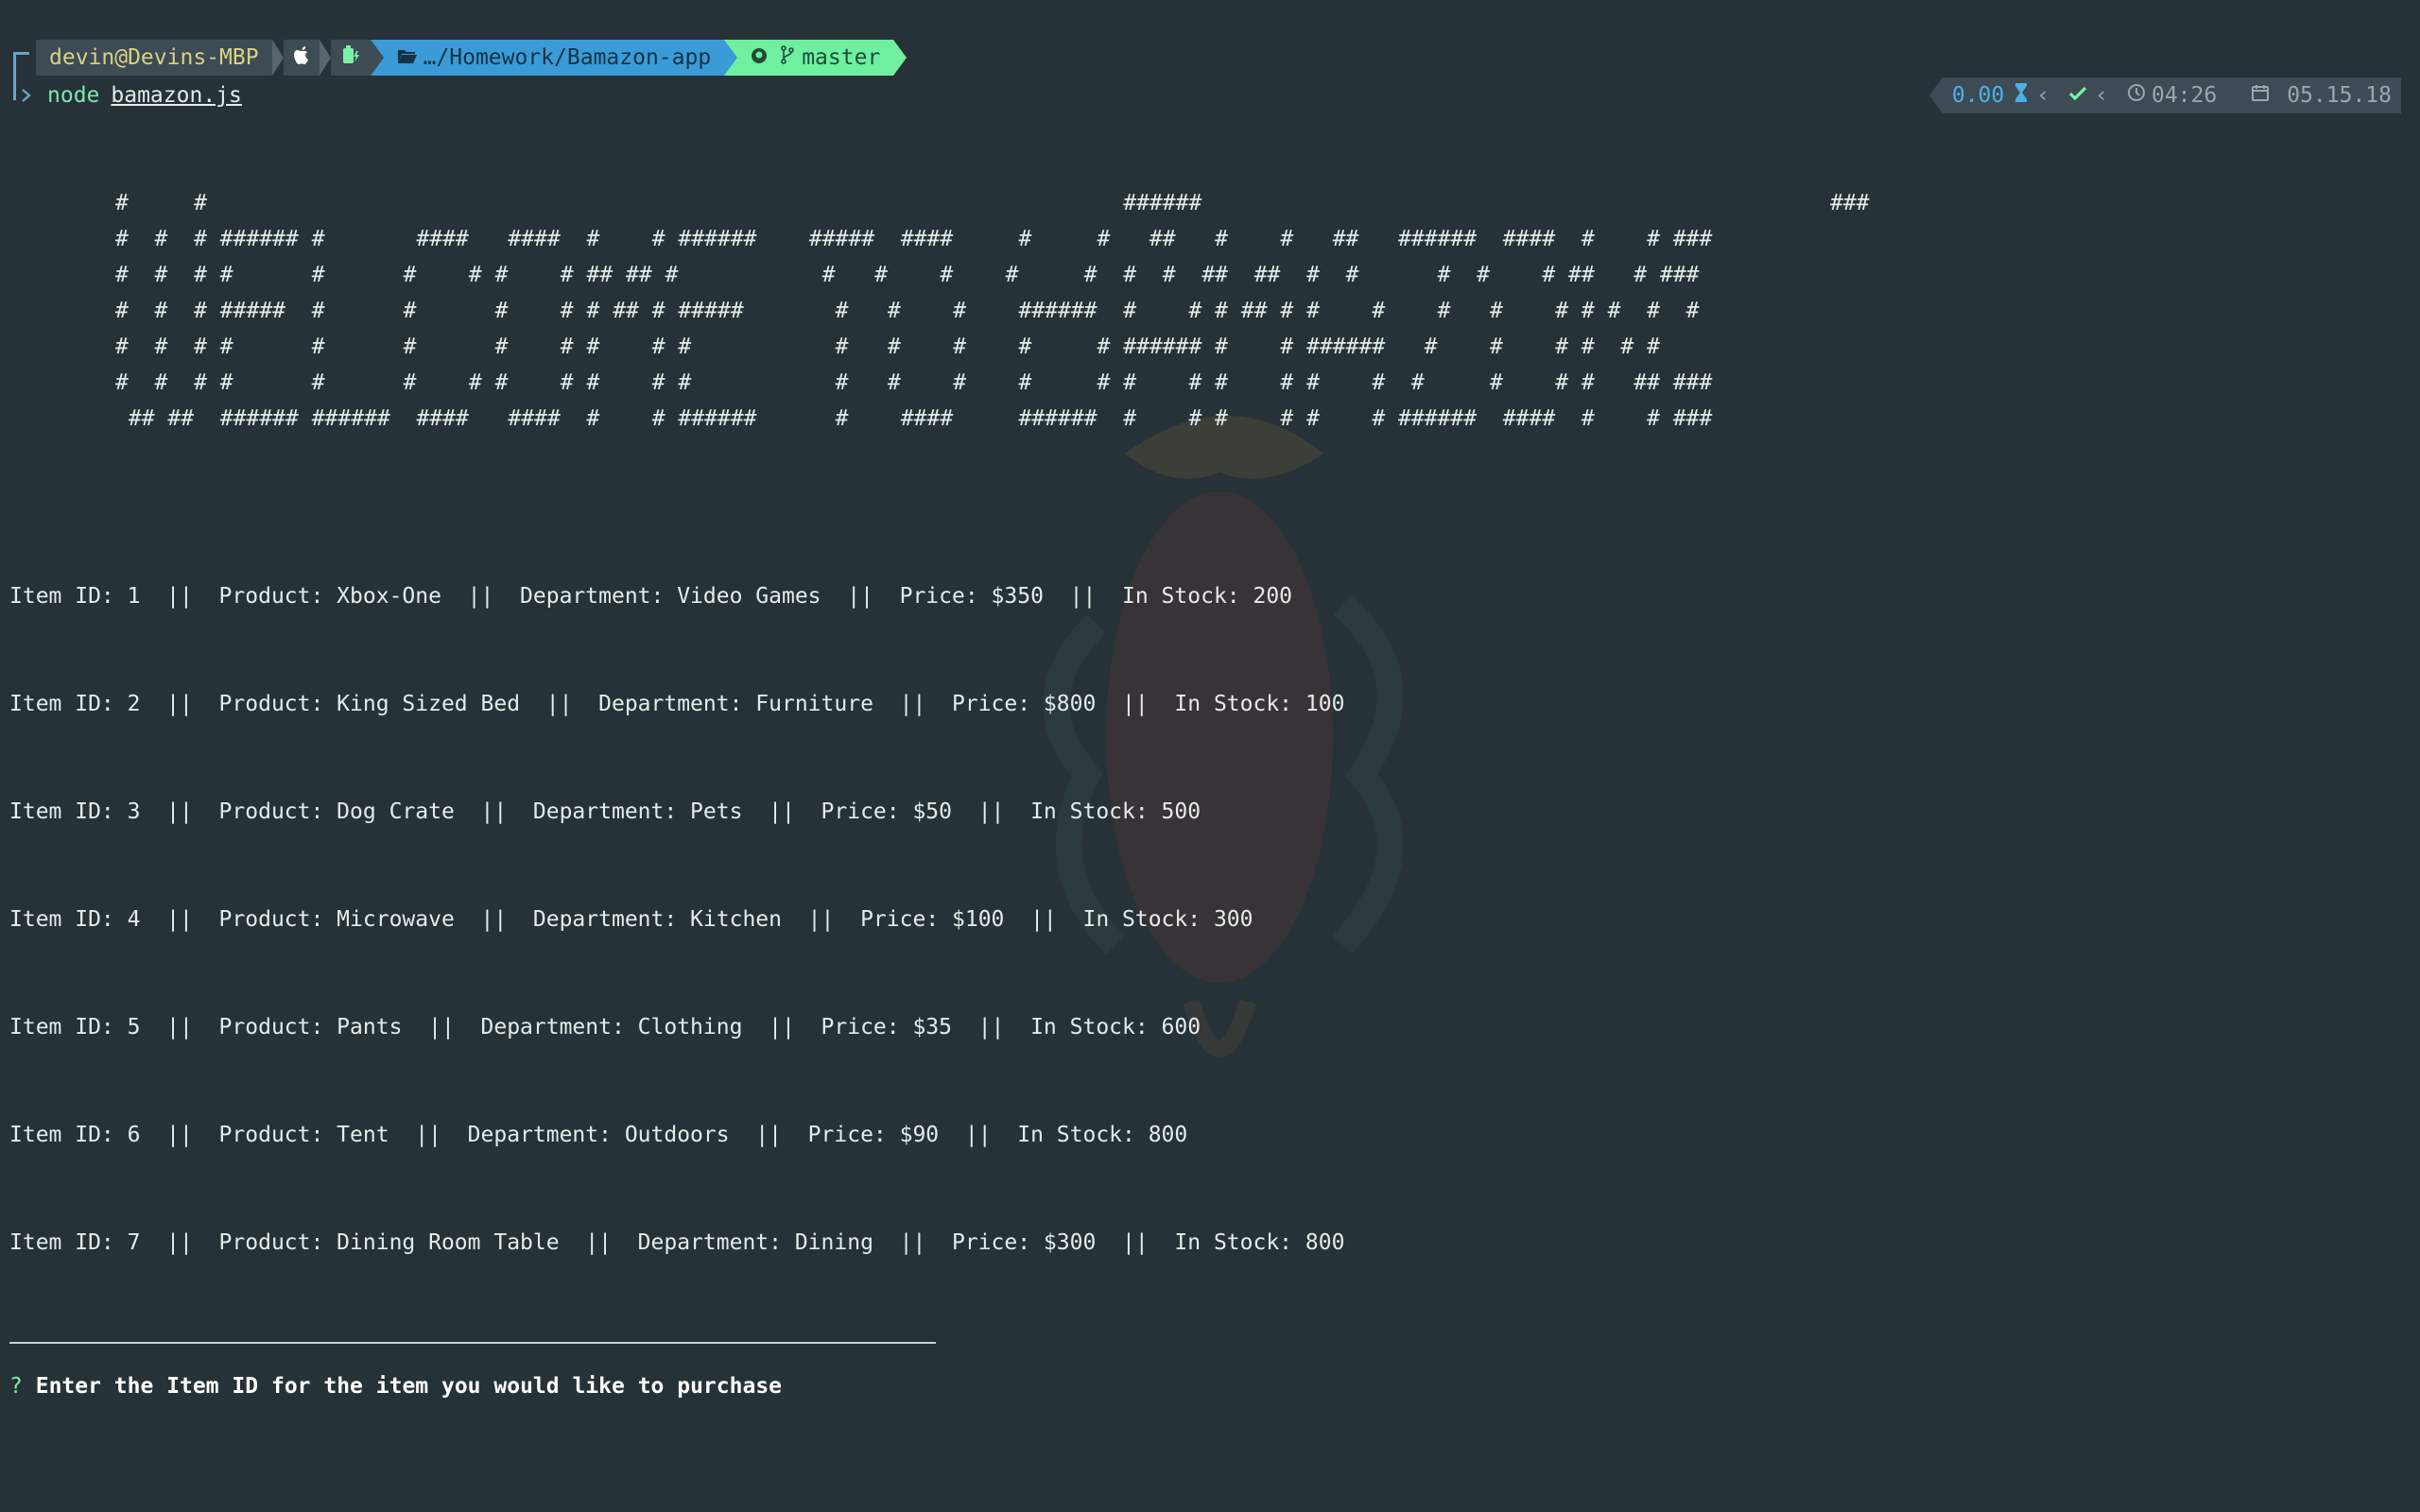  I want to click on check-icon, so click(2077, 95).